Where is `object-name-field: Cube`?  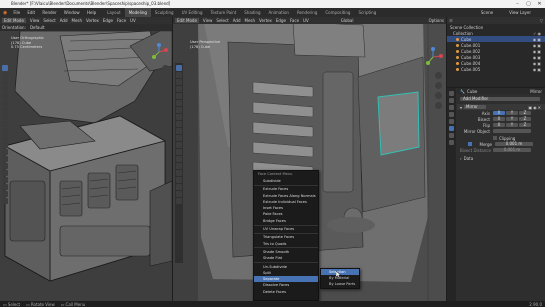
object-name-field: Cube is located at coordinates (472, 91).